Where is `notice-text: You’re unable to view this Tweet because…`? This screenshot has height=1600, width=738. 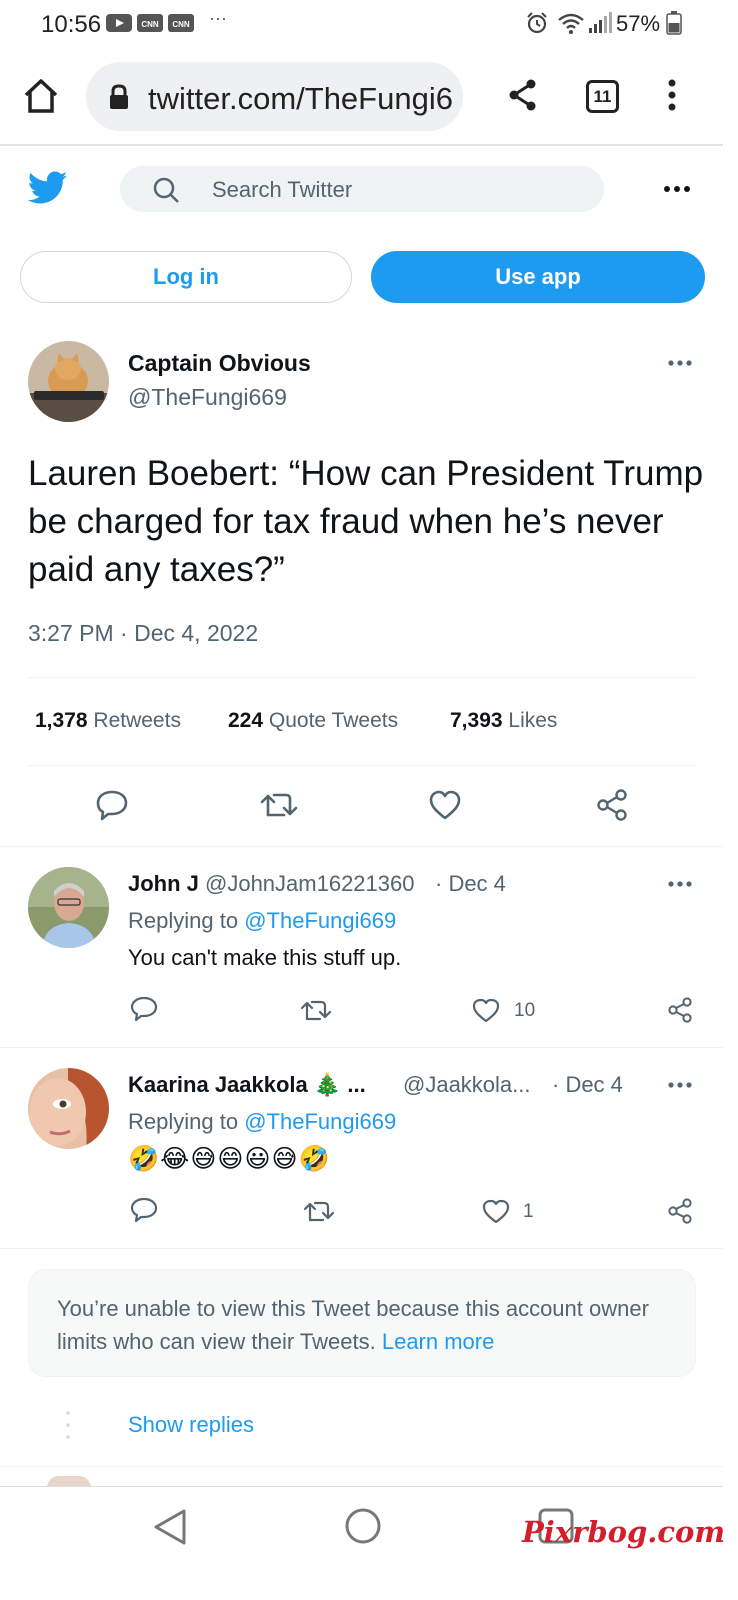
notice-text: You’re unable to view this Tweet because… is located at coordinates (353, 1325).